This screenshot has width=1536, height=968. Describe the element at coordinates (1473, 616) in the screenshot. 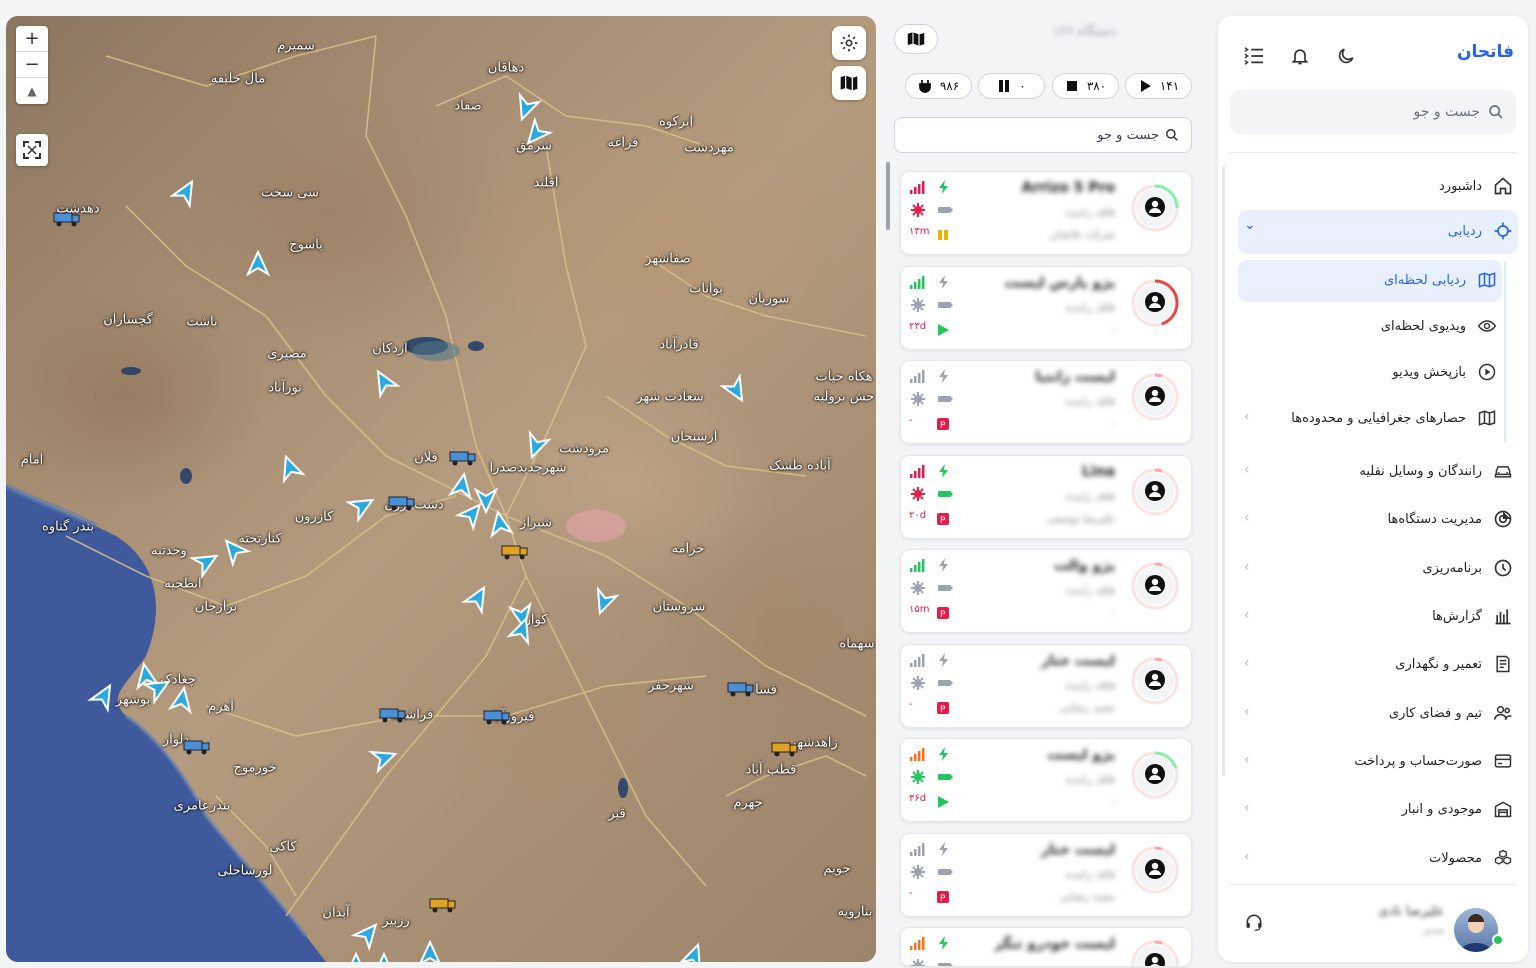

I see `sidebar-item-9: گزارش‌ها` at that location.